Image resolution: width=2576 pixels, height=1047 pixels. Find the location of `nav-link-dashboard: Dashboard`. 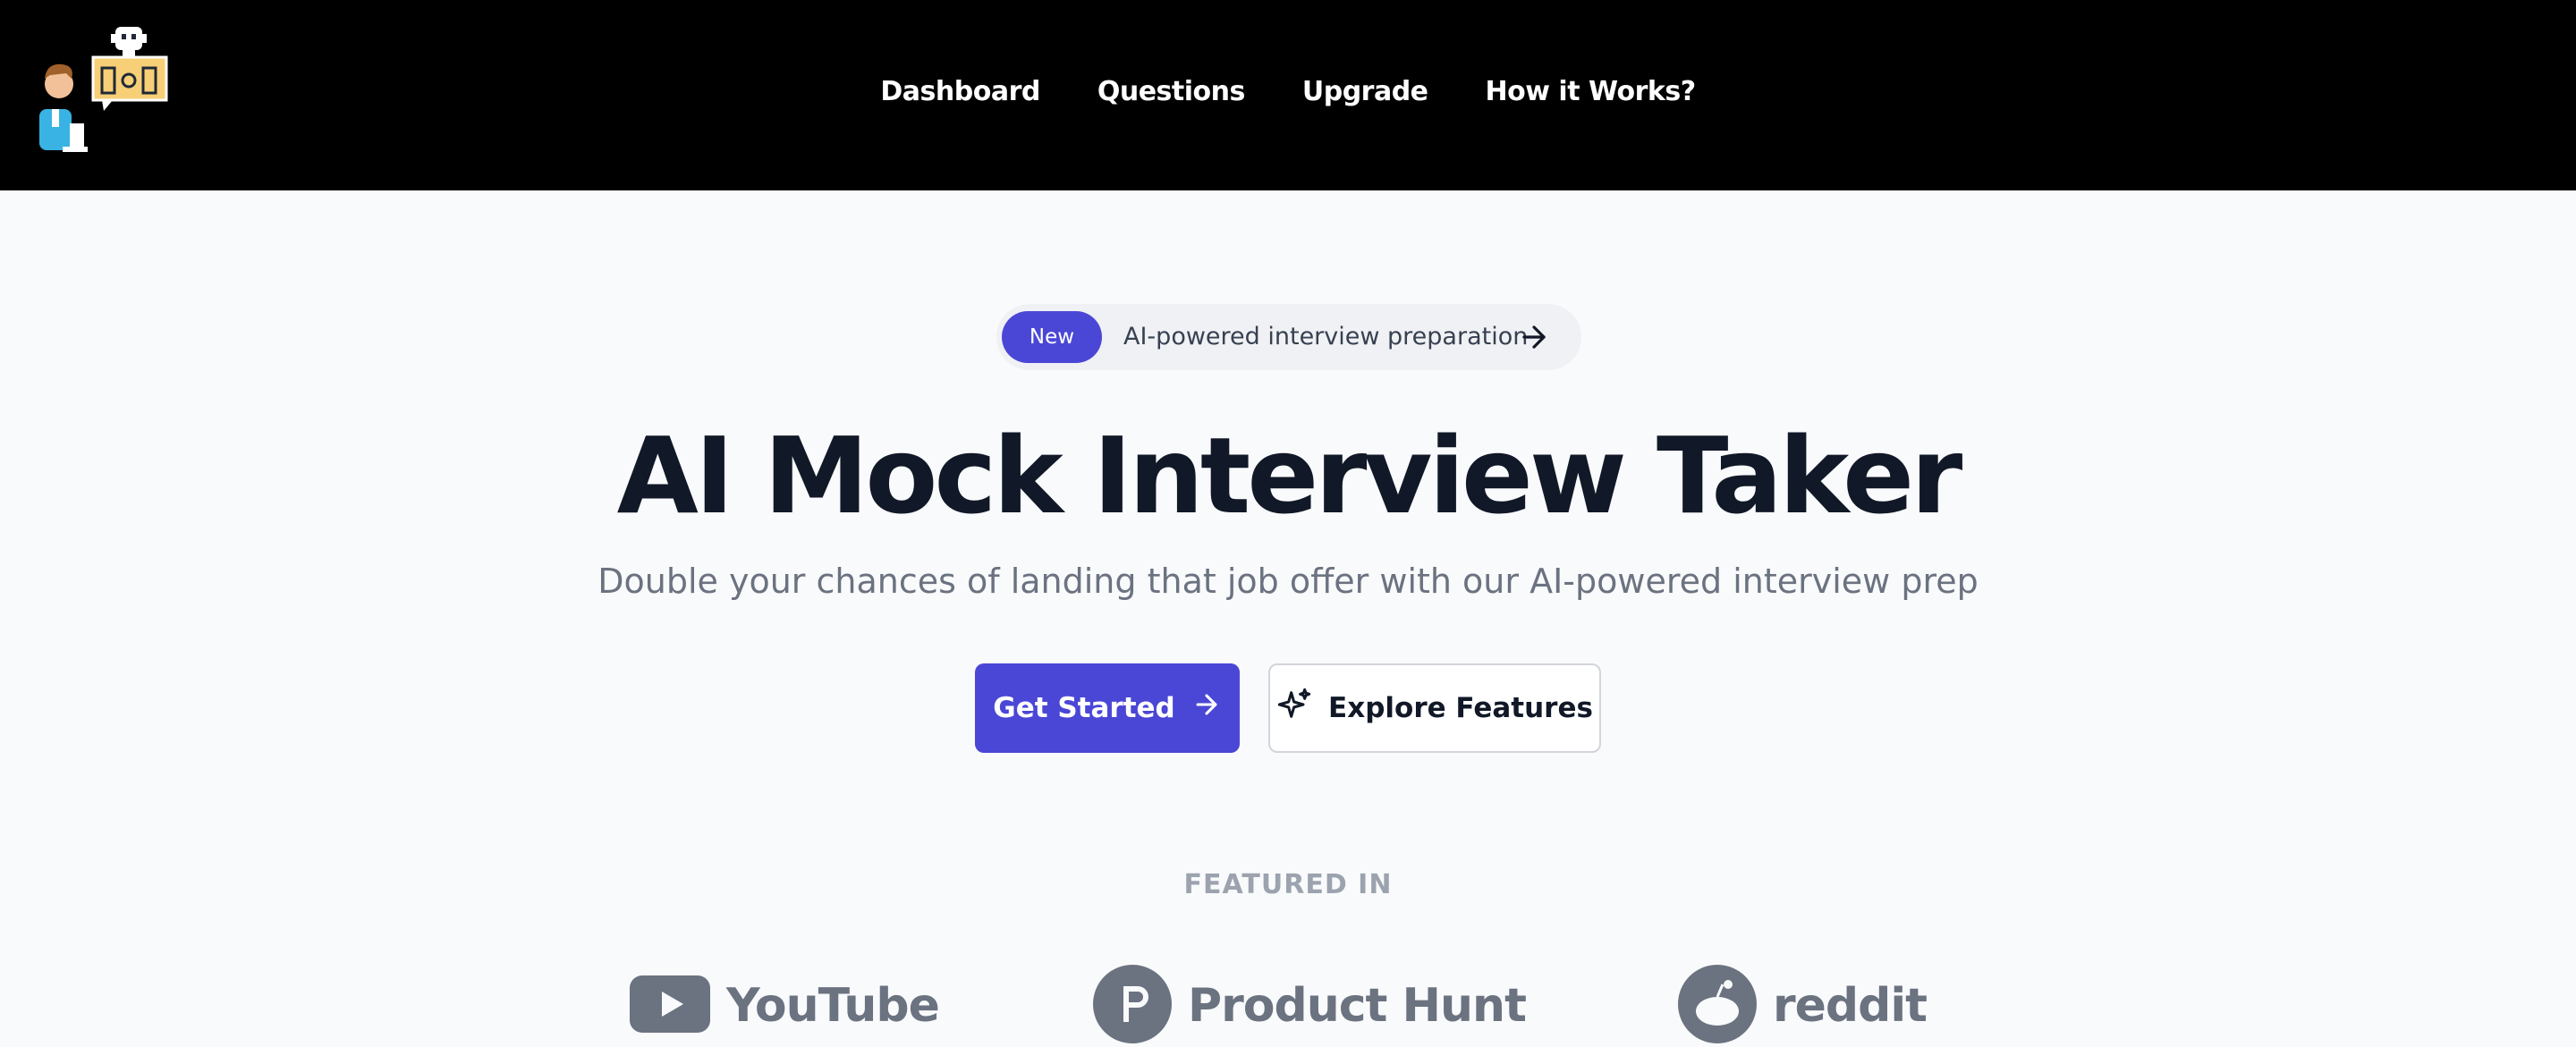

nav-link-dashboard: Dashboard is located at coordinates (960, 91).